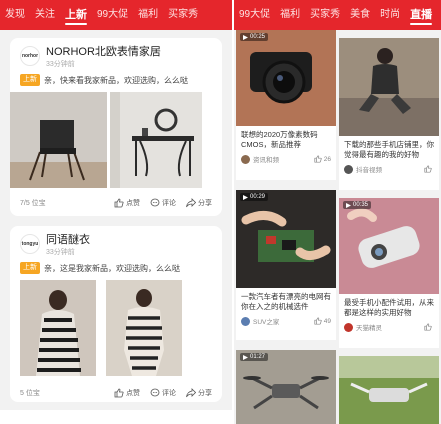 Image resolution: width=441 pixels, height=424 pixels. What do you see at coordinates (369, 169) in the screenshot?
I see `author-name: 抖音视频` at bounding box center [369, 169].